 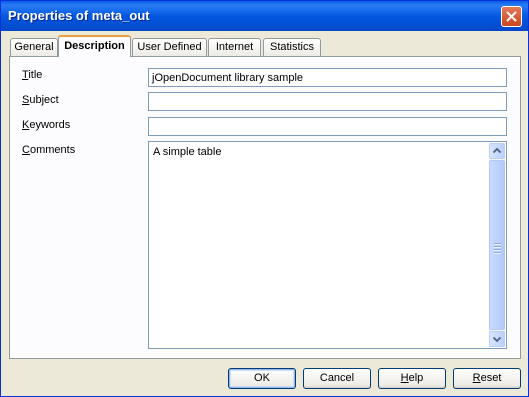 I want to click on reset-button-rest: eset, so click(x=491, y=378).